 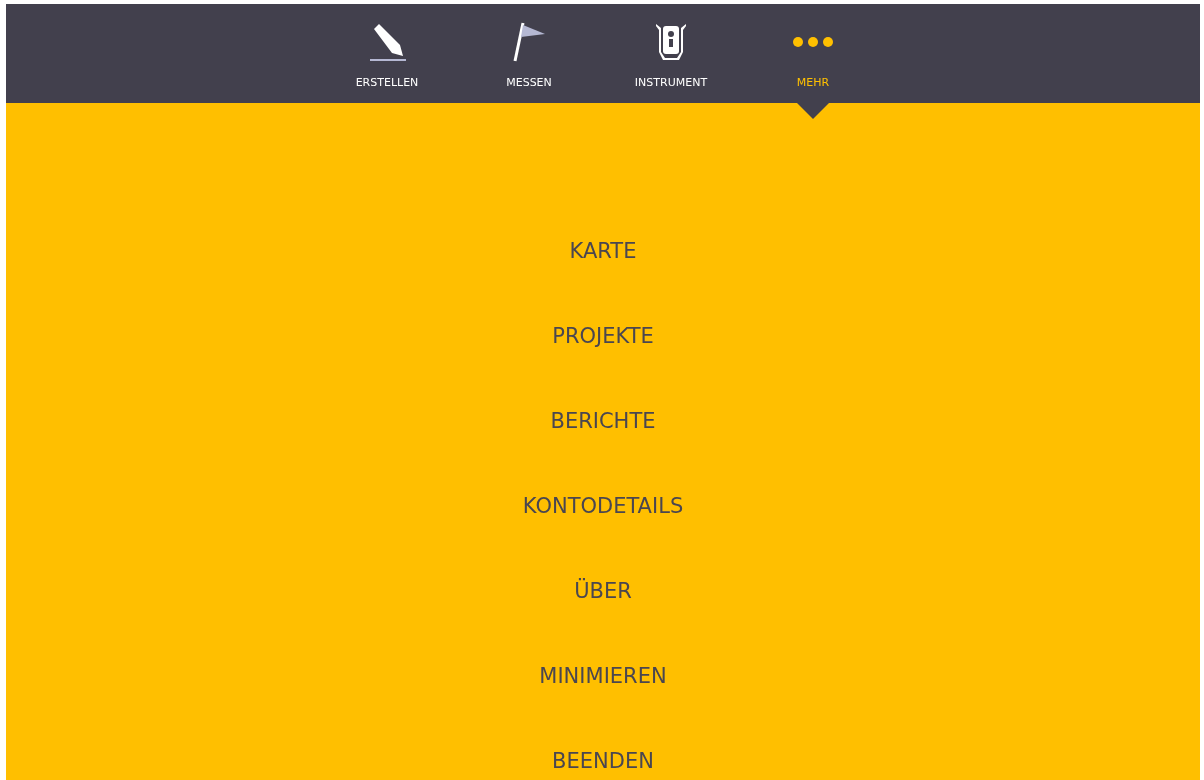 I want to click on instrument-icon, so click(x=671, y=42).